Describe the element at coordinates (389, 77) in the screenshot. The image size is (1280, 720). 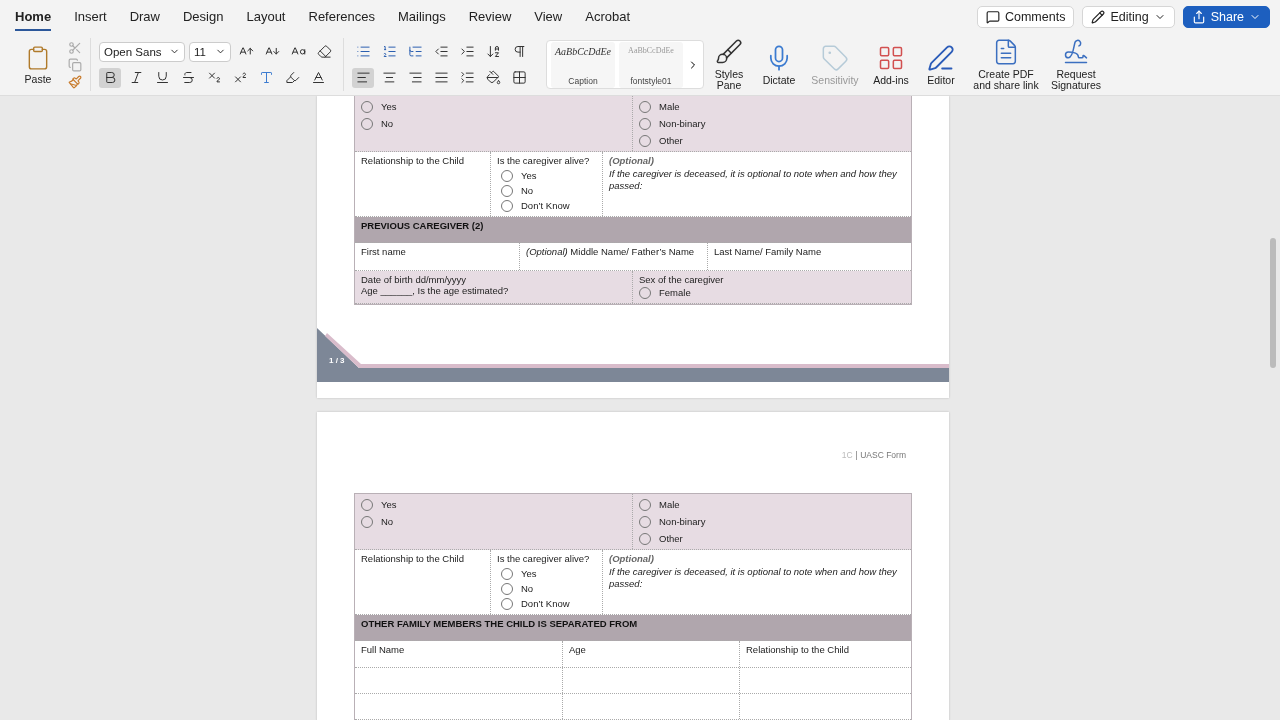
I see `align-center-icon` at that location.